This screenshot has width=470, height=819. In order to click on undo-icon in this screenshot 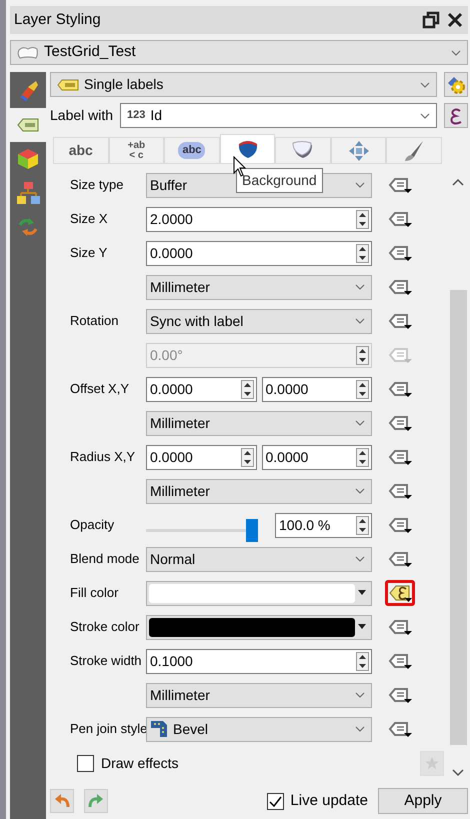, I will do `click(62, 801)`.